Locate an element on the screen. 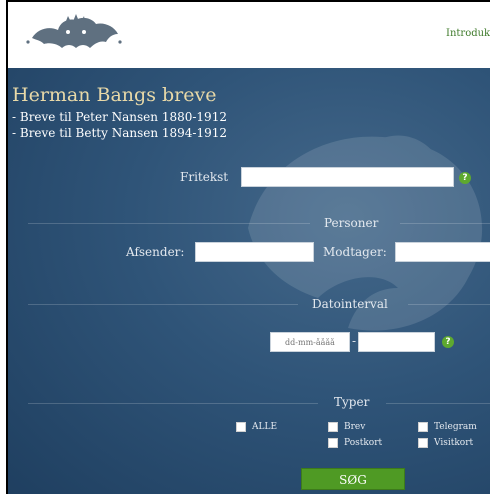  subtitle-peter-nansen: - Breve til Peter Nansen 1880-1912 is located at coordinates (119, 117).